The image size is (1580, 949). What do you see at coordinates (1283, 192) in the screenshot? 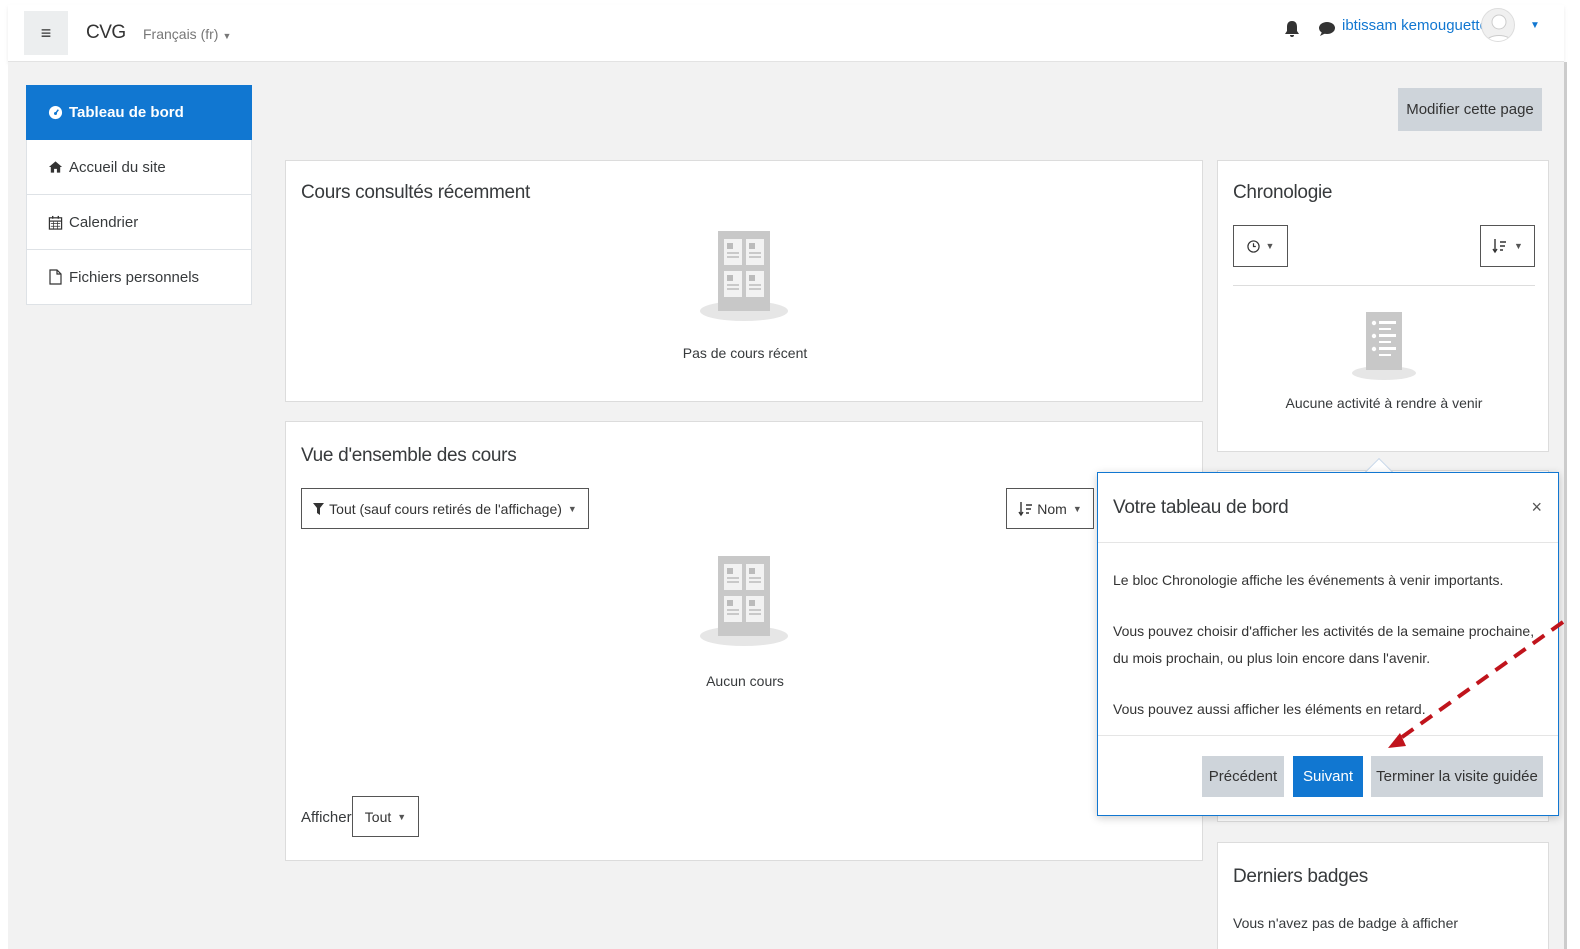
I see `block-title: Chronologie` at bounding box center [1283, 192].